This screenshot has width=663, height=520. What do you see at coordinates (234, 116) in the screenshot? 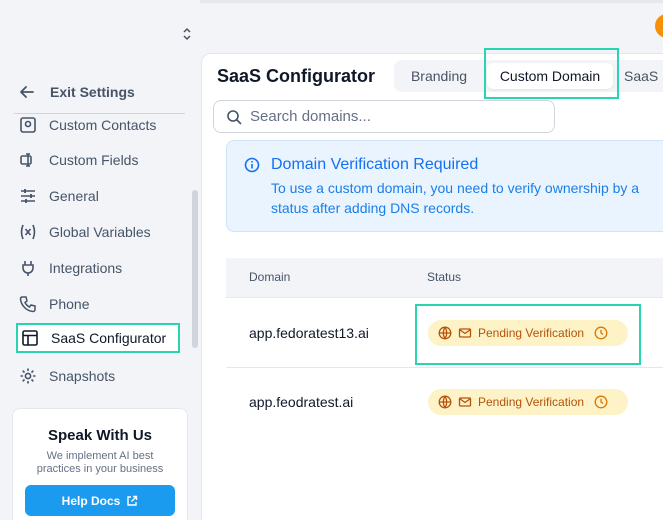
I see `search-icon` at bounding box center [234, 116].